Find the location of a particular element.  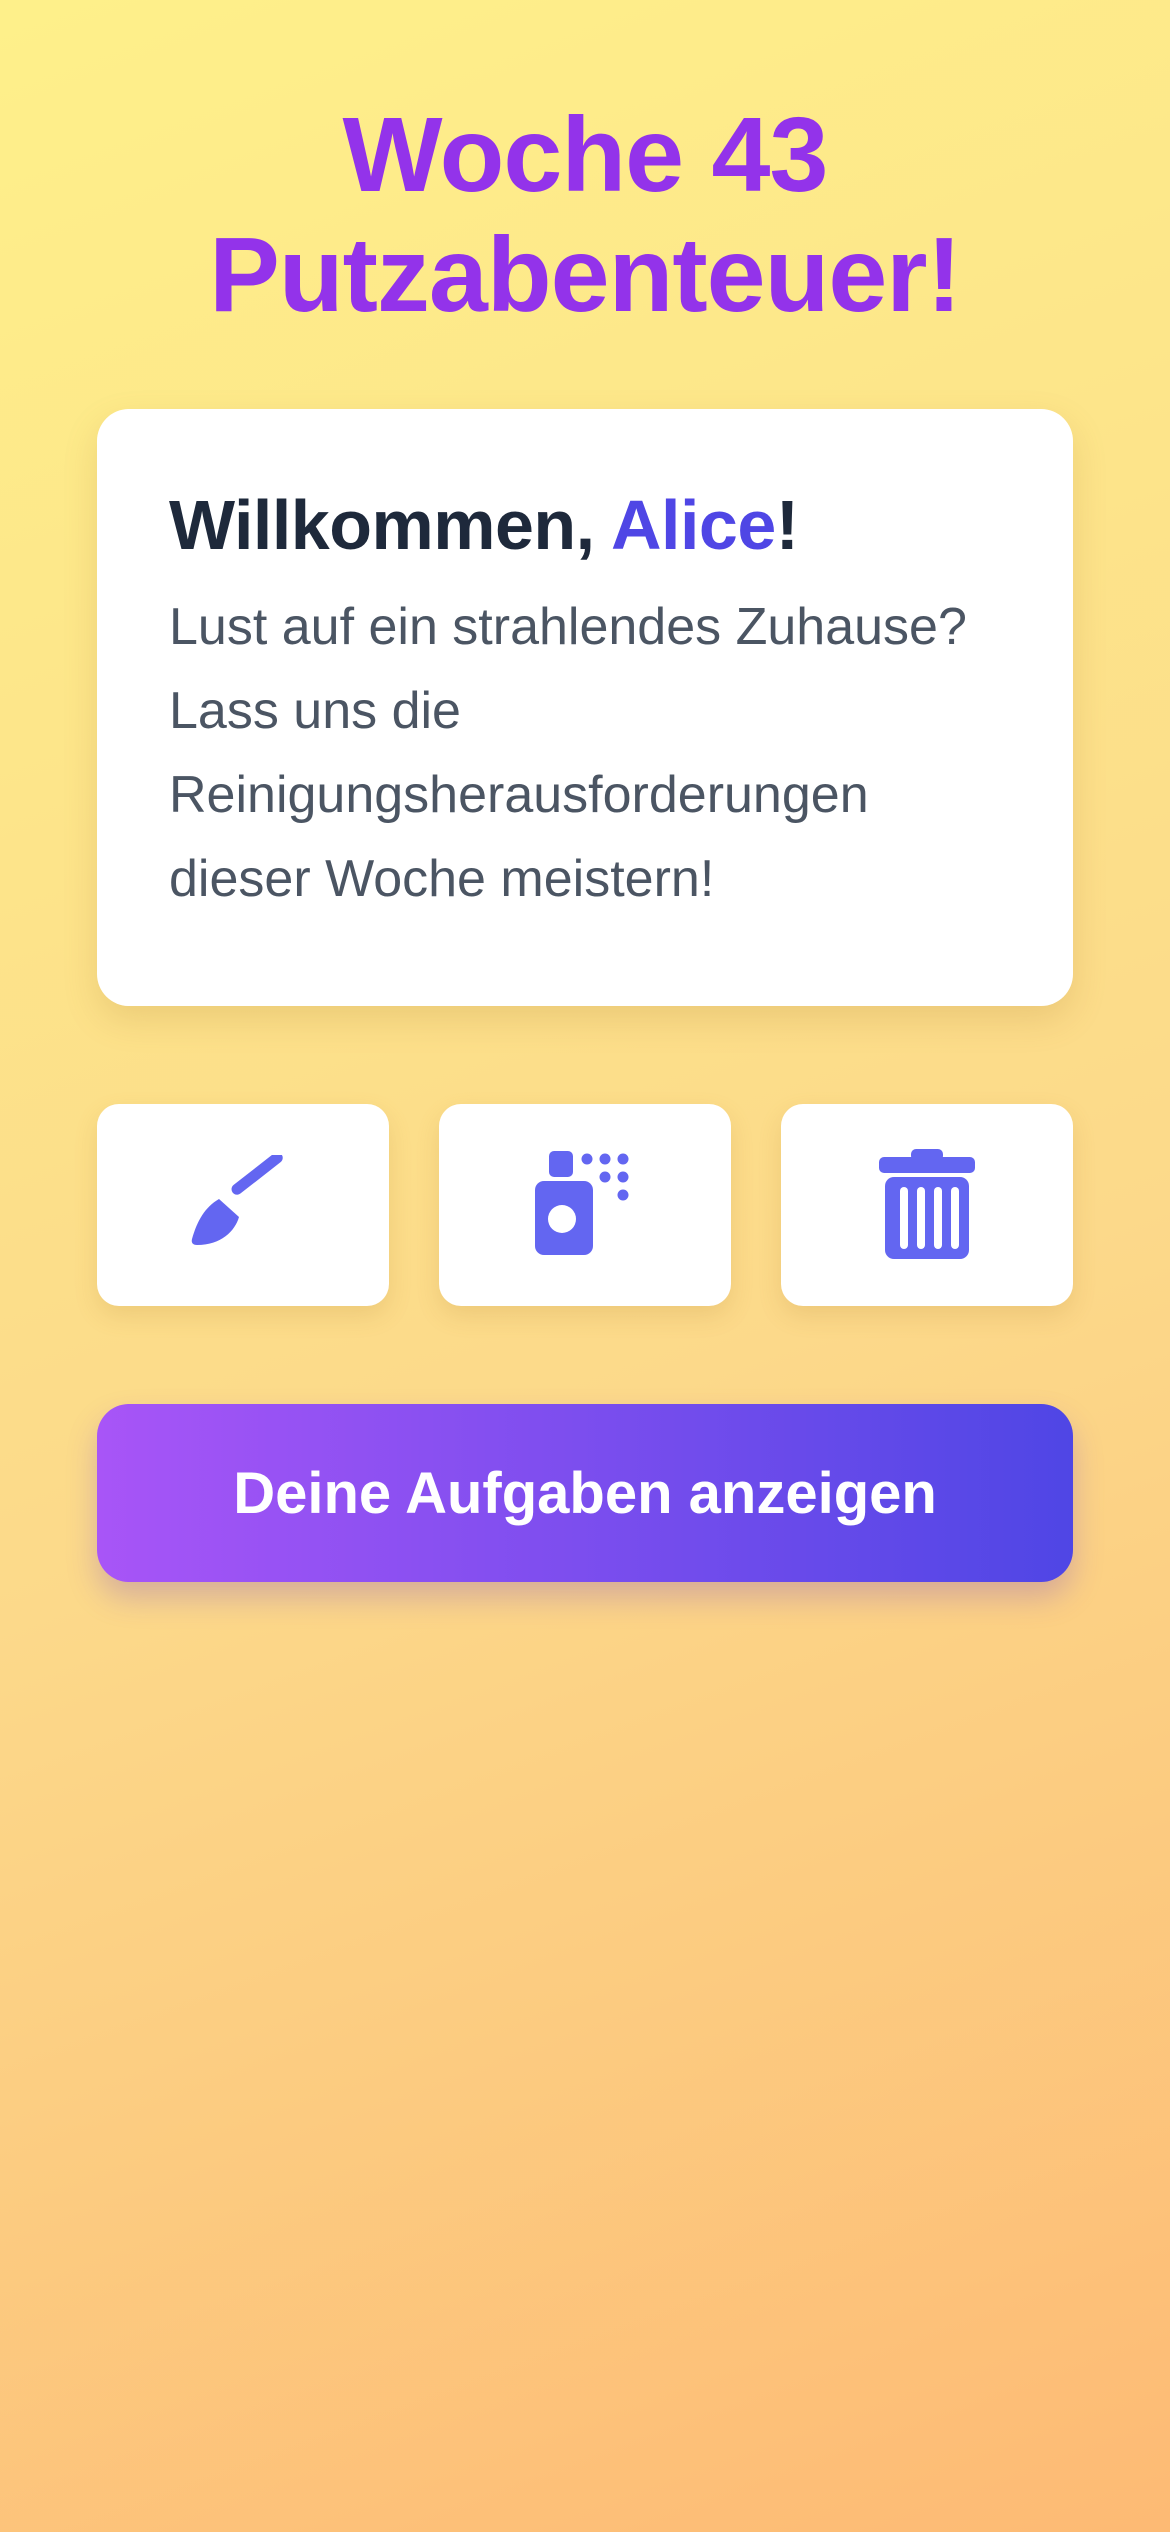

trash-can-icon is located at coordinates (927, 1204).